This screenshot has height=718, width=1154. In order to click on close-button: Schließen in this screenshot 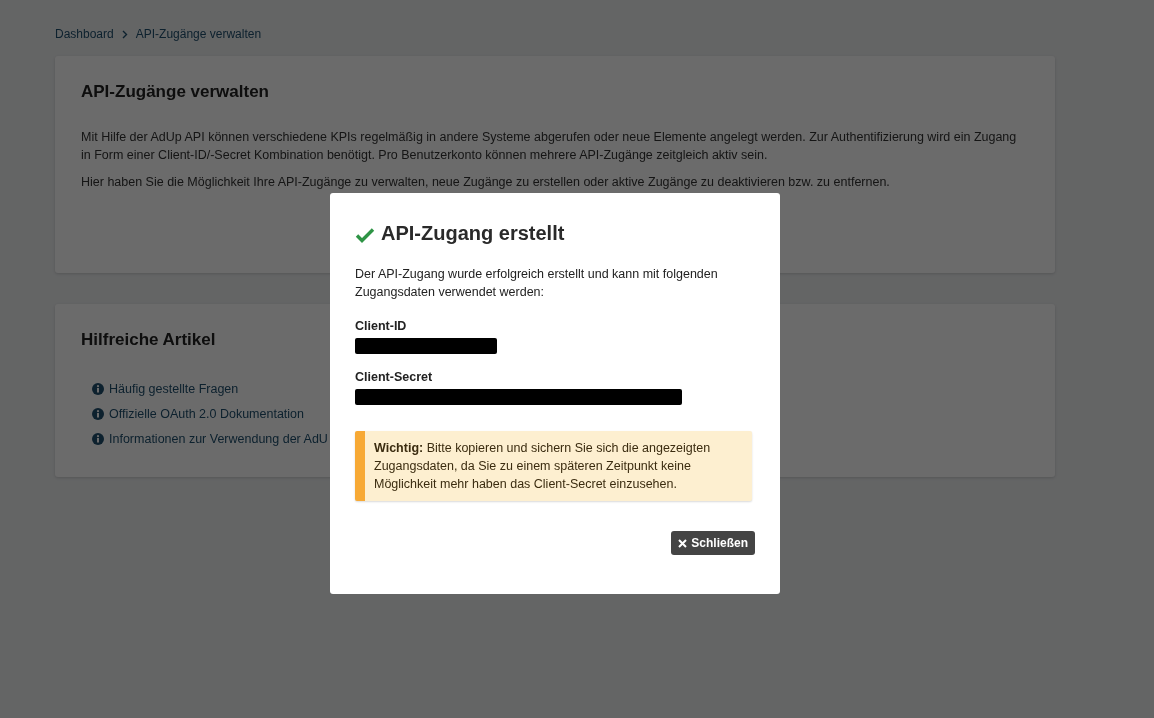, I will do `click(713, 543)`.